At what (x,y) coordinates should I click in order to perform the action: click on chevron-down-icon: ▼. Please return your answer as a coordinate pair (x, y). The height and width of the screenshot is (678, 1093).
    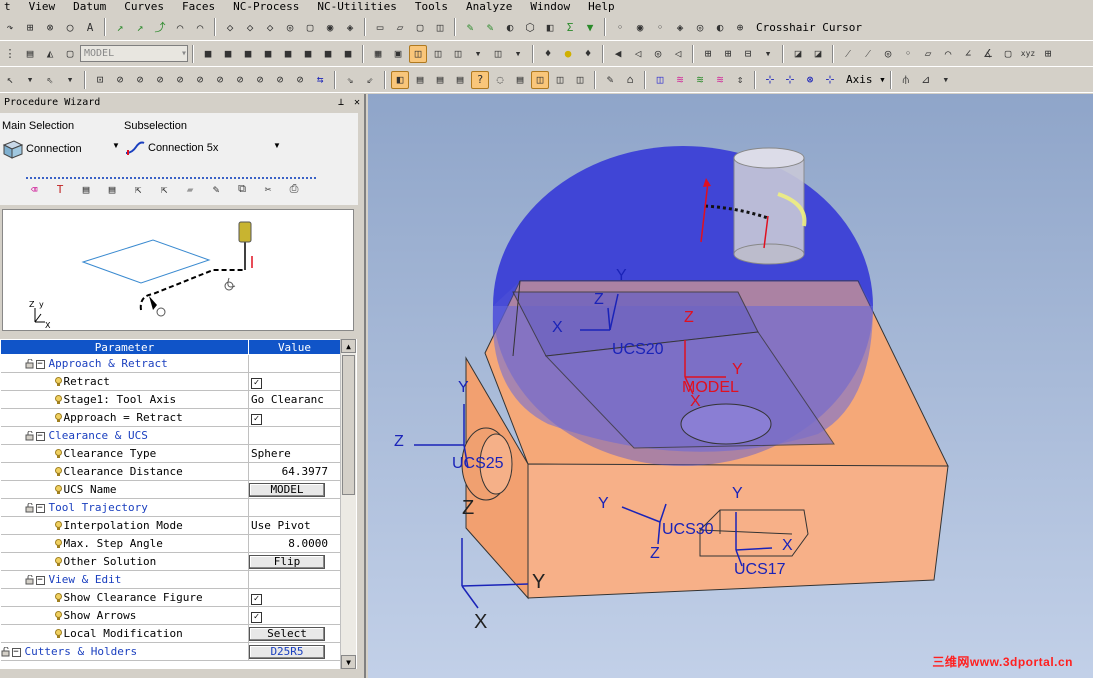
    Looking at the image, I should click on (116, 145).